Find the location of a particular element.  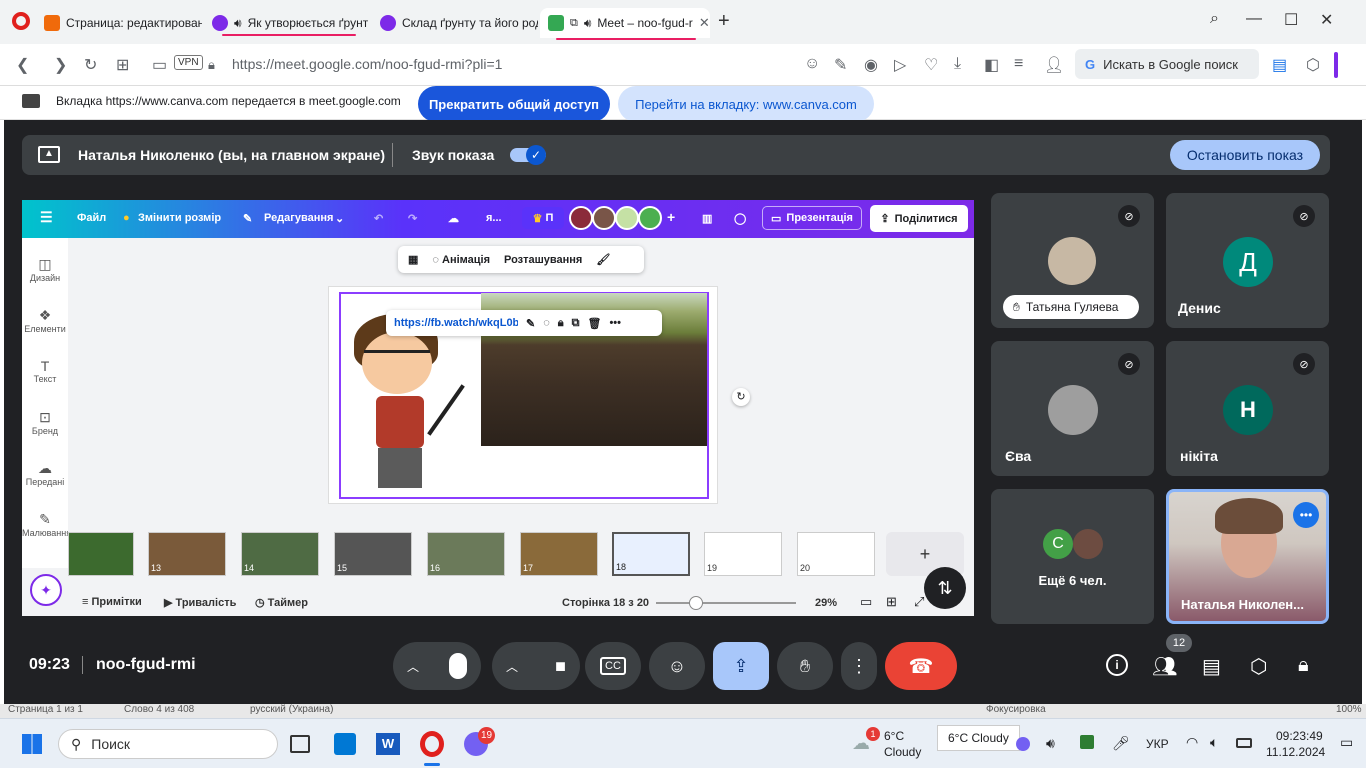

more-icon: ••• is located at coordinates (615, 323).